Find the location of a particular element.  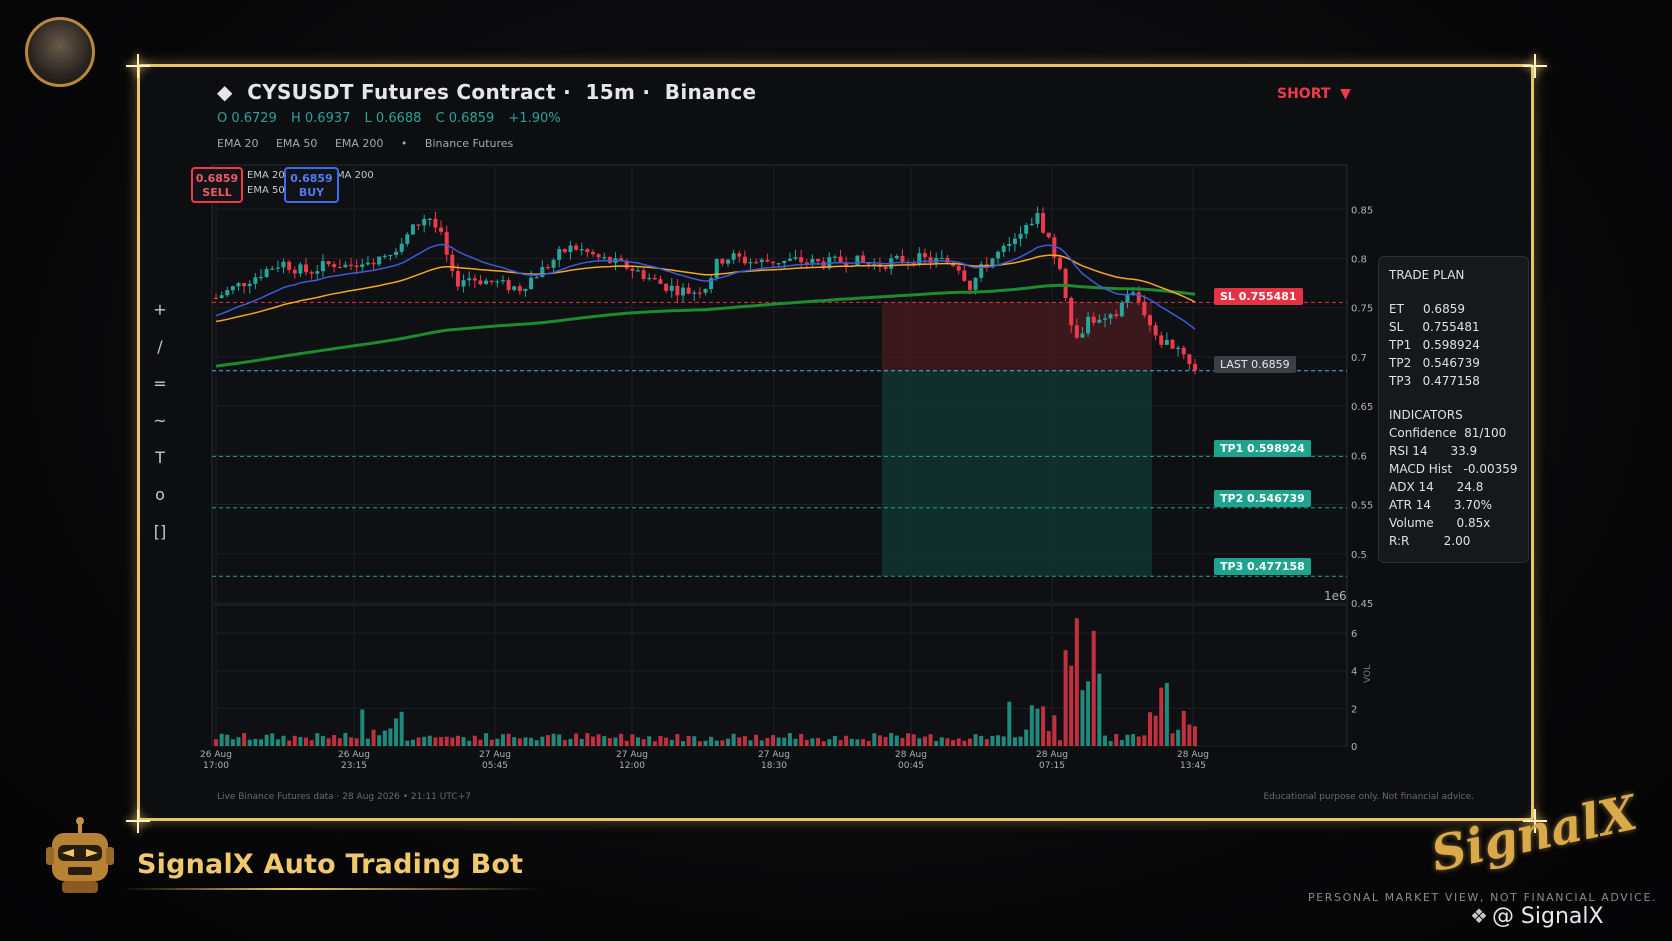

x-tick-label: 28 Aug 00:45 is located at coordinates (911, 760).